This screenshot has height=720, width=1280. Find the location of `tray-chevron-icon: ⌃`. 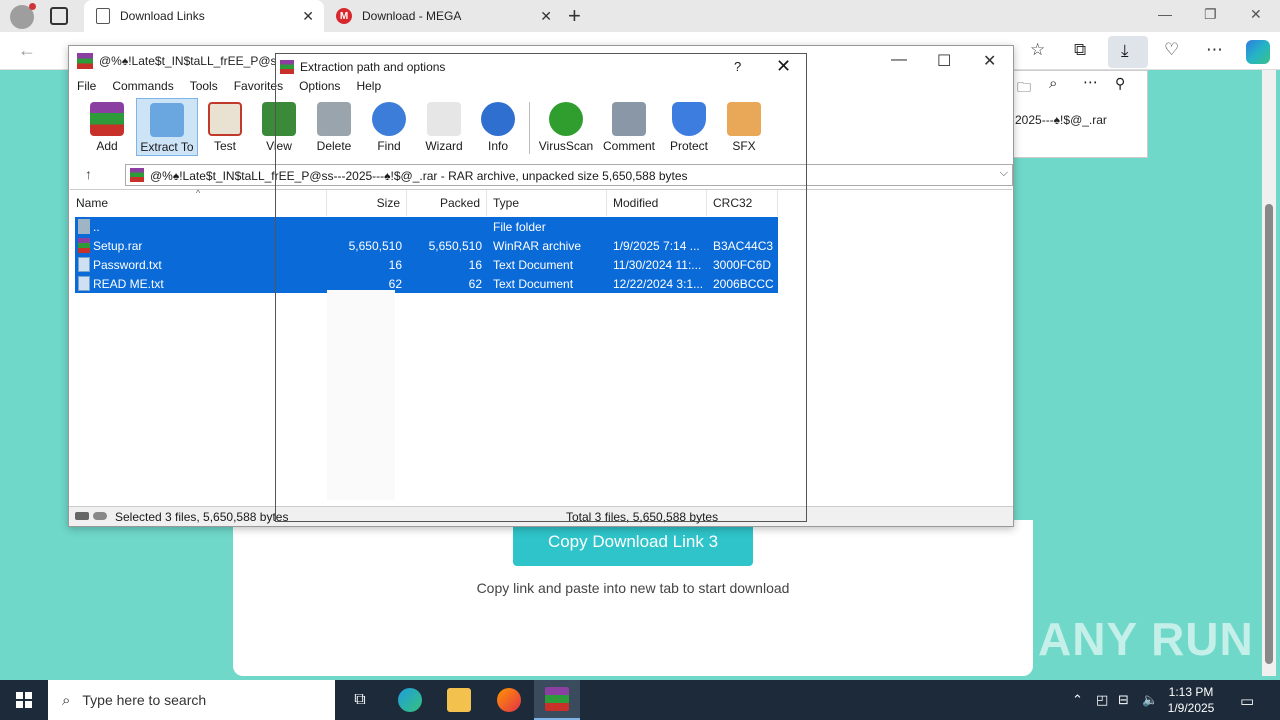

tray-chevron-icon: ⌃ is located at coordinates (1077, 700).